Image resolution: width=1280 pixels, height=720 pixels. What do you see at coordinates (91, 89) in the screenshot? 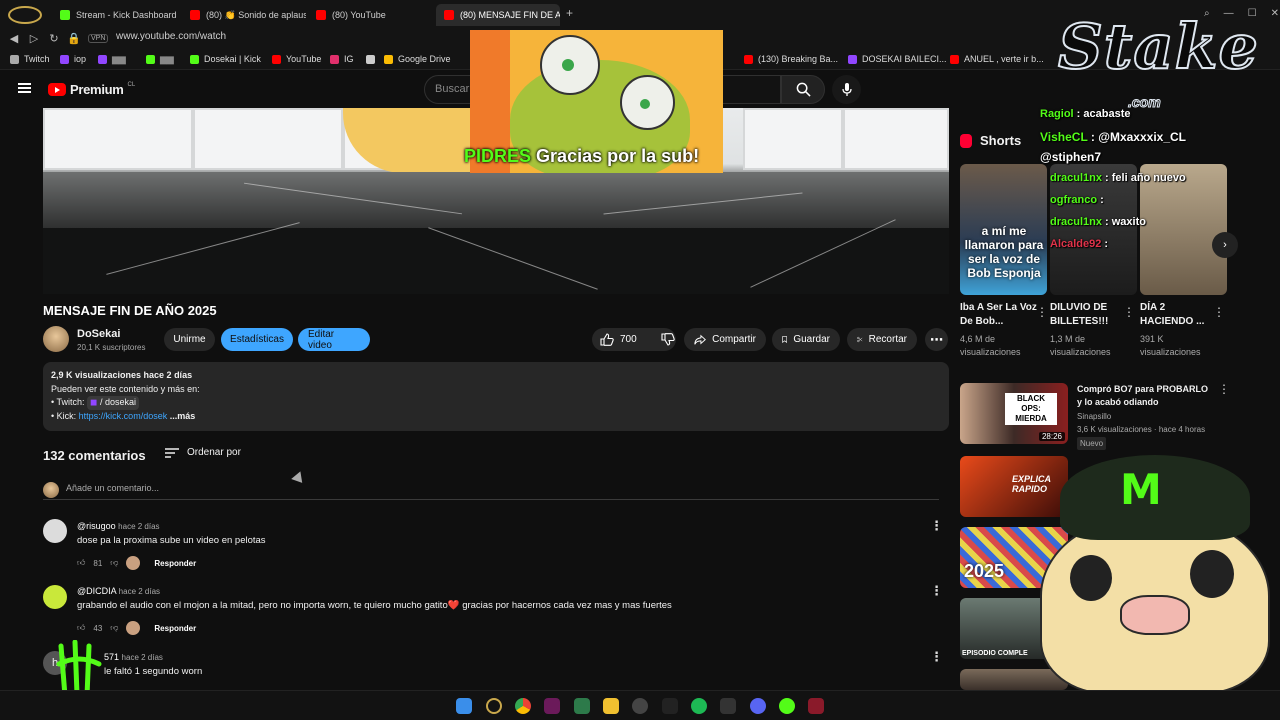
I see `youtube-premium-logo: Premium CL` at bounding box center [91, 89].